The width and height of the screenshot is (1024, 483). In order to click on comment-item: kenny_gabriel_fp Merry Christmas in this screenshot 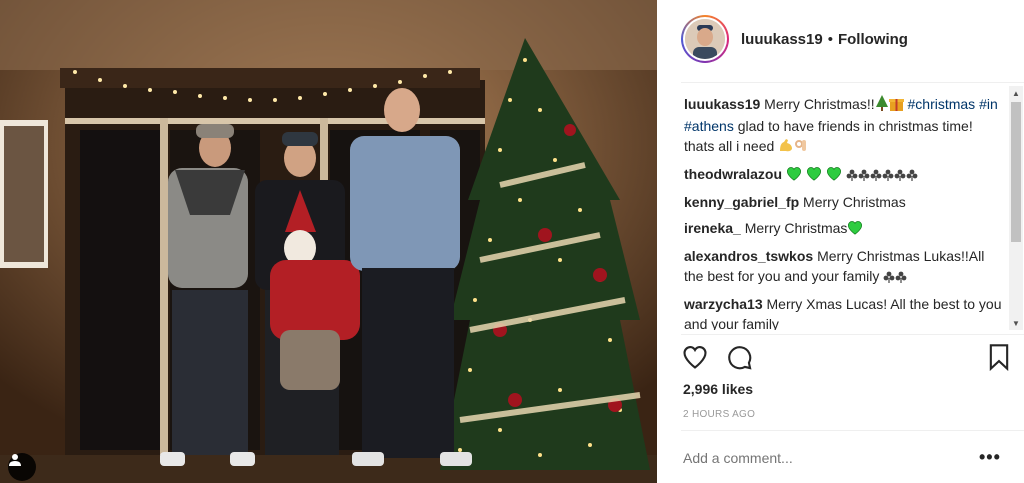, I will do `click(845, 202)`.